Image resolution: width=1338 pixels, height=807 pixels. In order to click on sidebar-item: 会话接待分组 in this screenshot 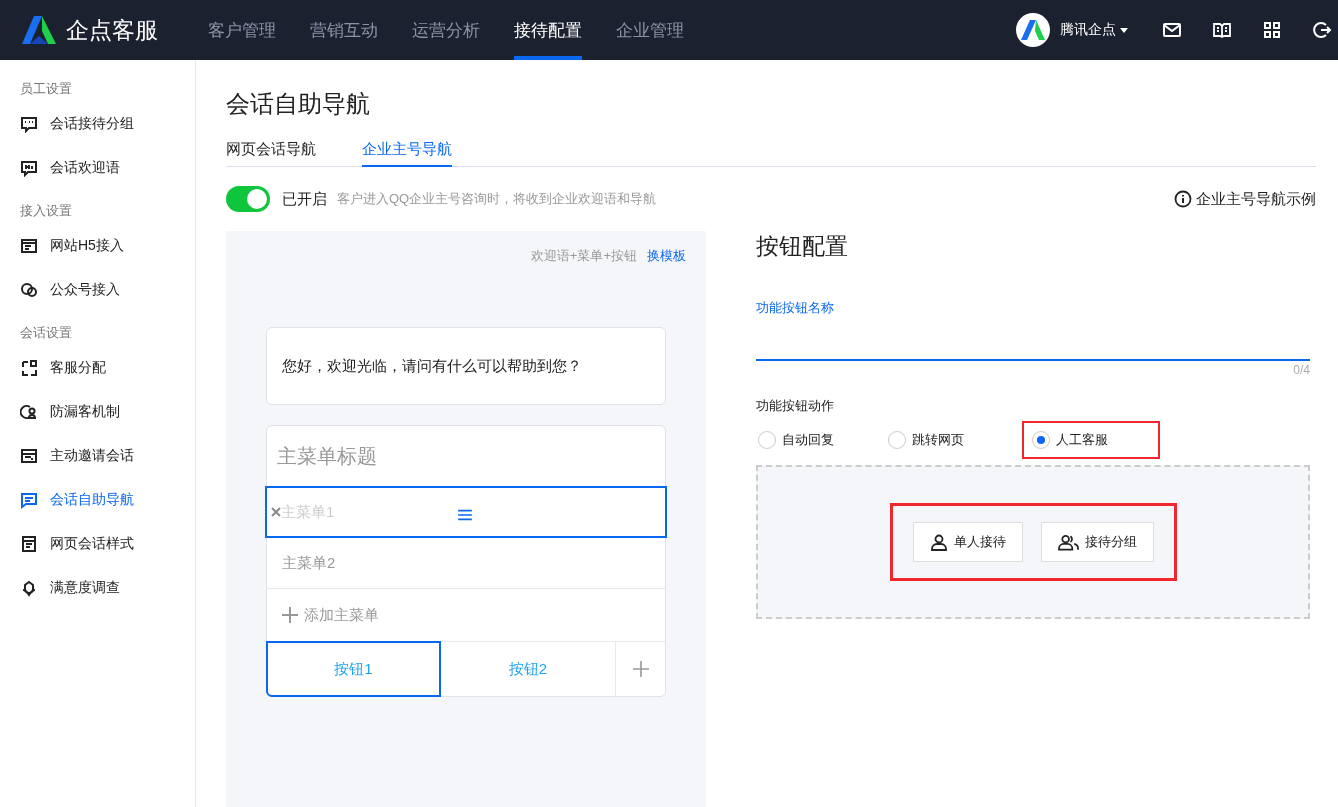, I will do `click(107, 124)`.